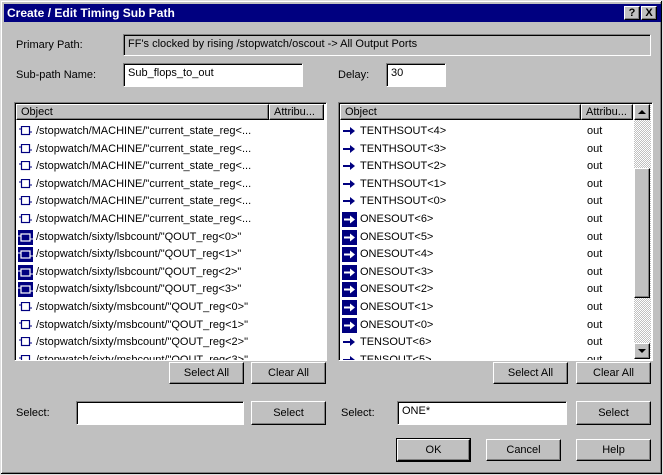 This screenshot has width=663, height=475. I want to click on list-row: /stopwatch/sixty/msbcount/"QOUT_reg<2>", so click(170, 342).